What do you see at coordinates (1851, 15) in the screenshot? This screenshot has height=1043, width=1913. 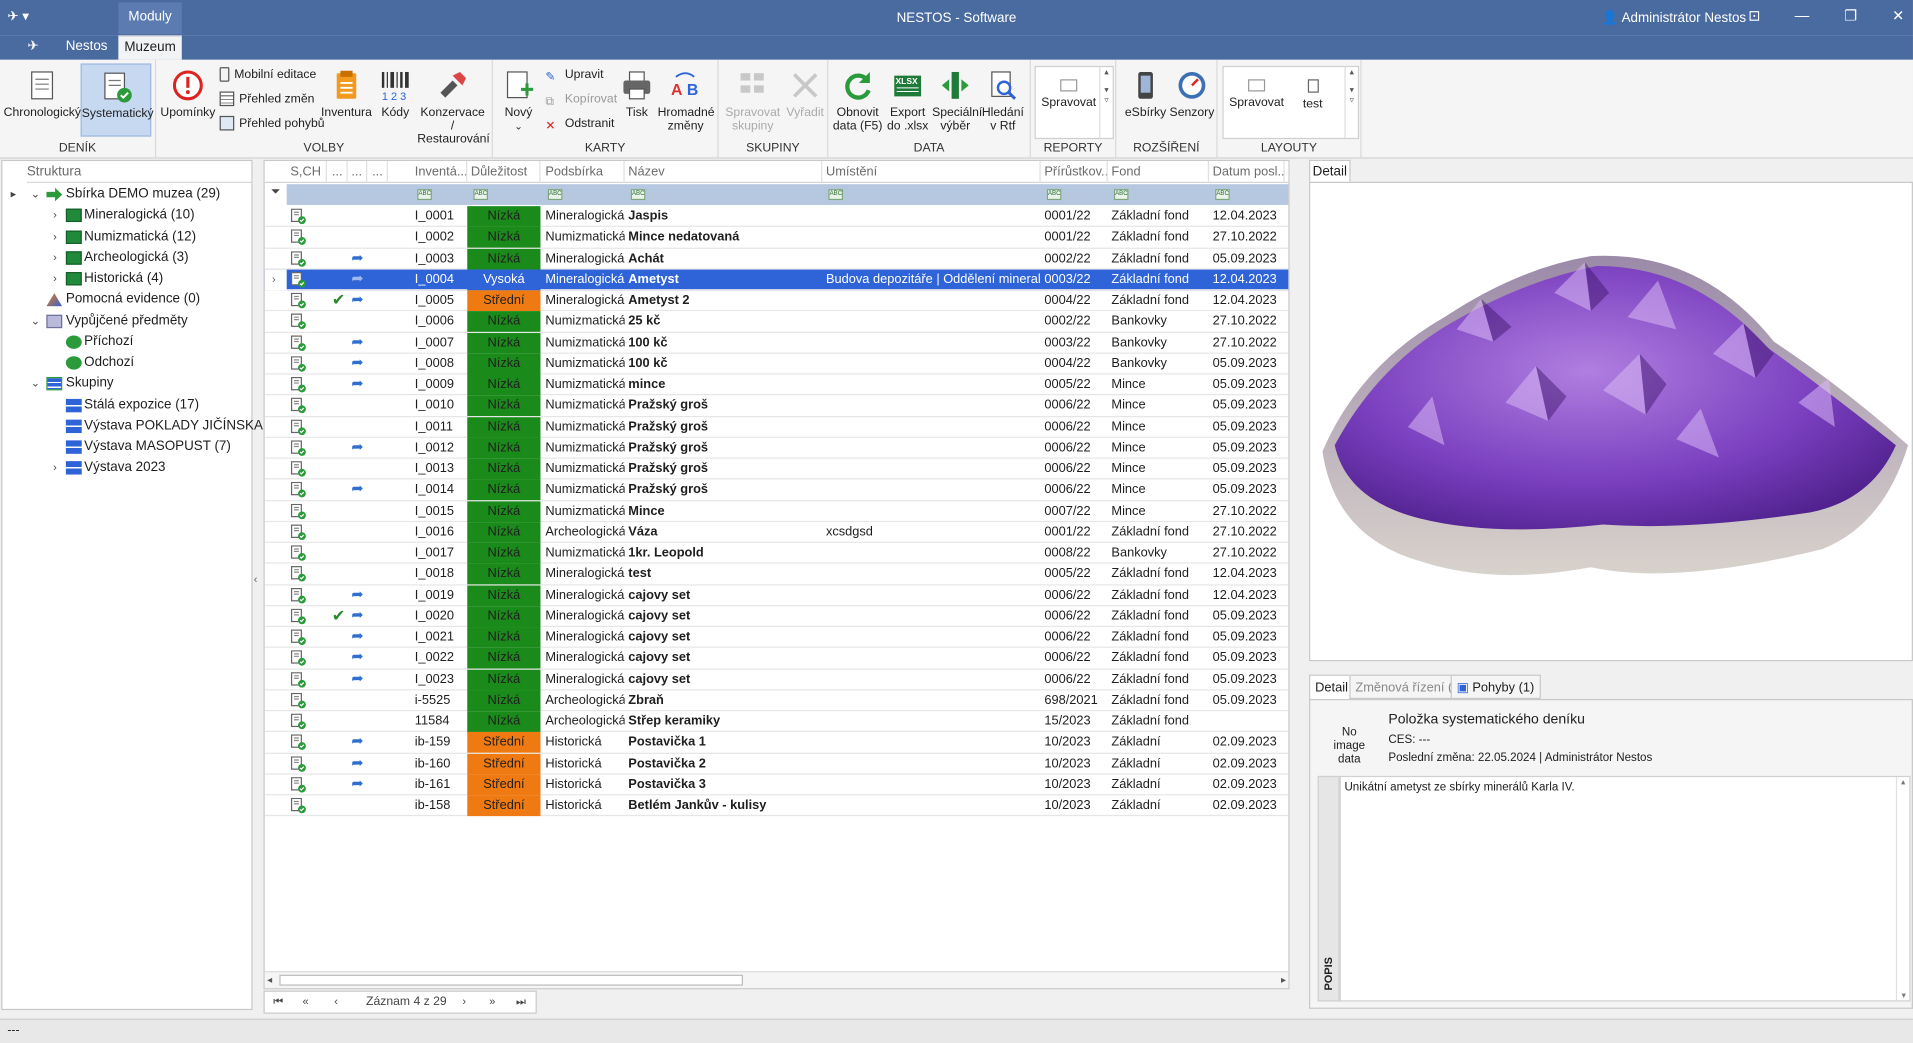 I see `maximize-icon: ❐` at bounding box center [1851, 15].